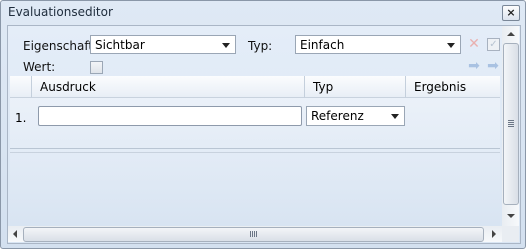 The width and height of the screenshot is (526, 249). What do you see at coordinates (453, 87) in the screenshot?
I see `column-header-ergebnis: Ergebnis` at bounding box center [453, 87].